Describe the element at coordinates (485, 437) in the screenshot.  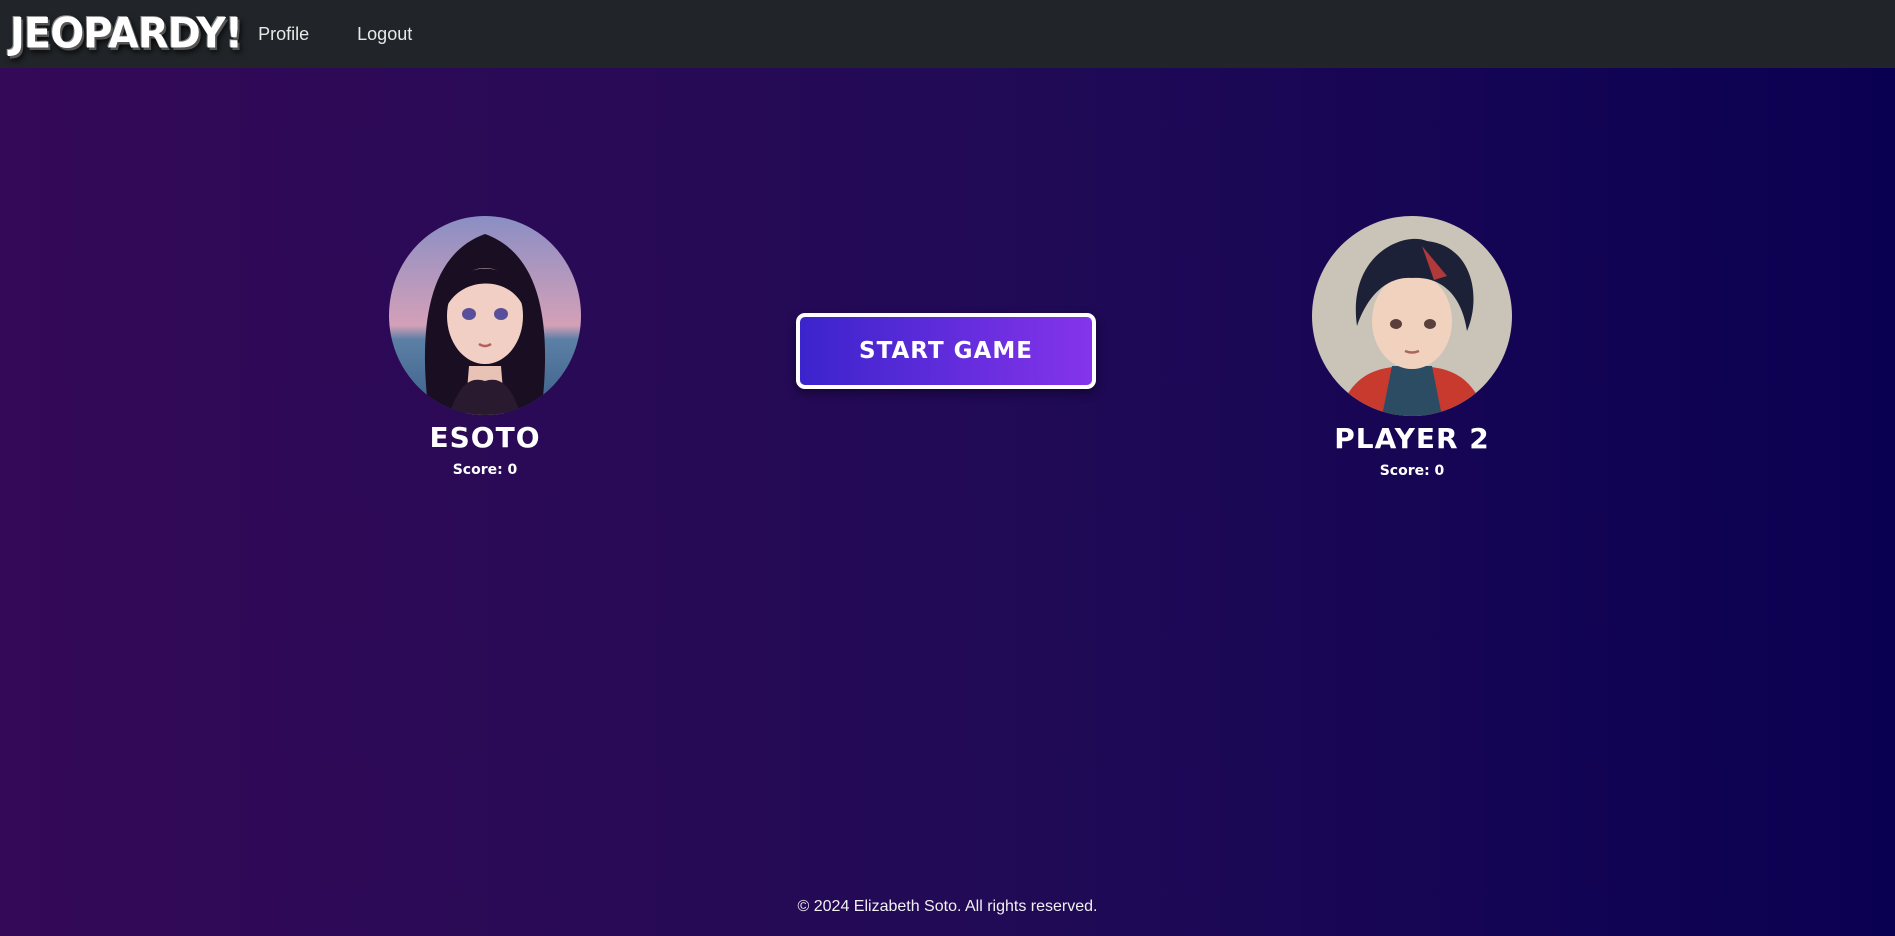
I see `player-1-name: ESOTO` at that location.